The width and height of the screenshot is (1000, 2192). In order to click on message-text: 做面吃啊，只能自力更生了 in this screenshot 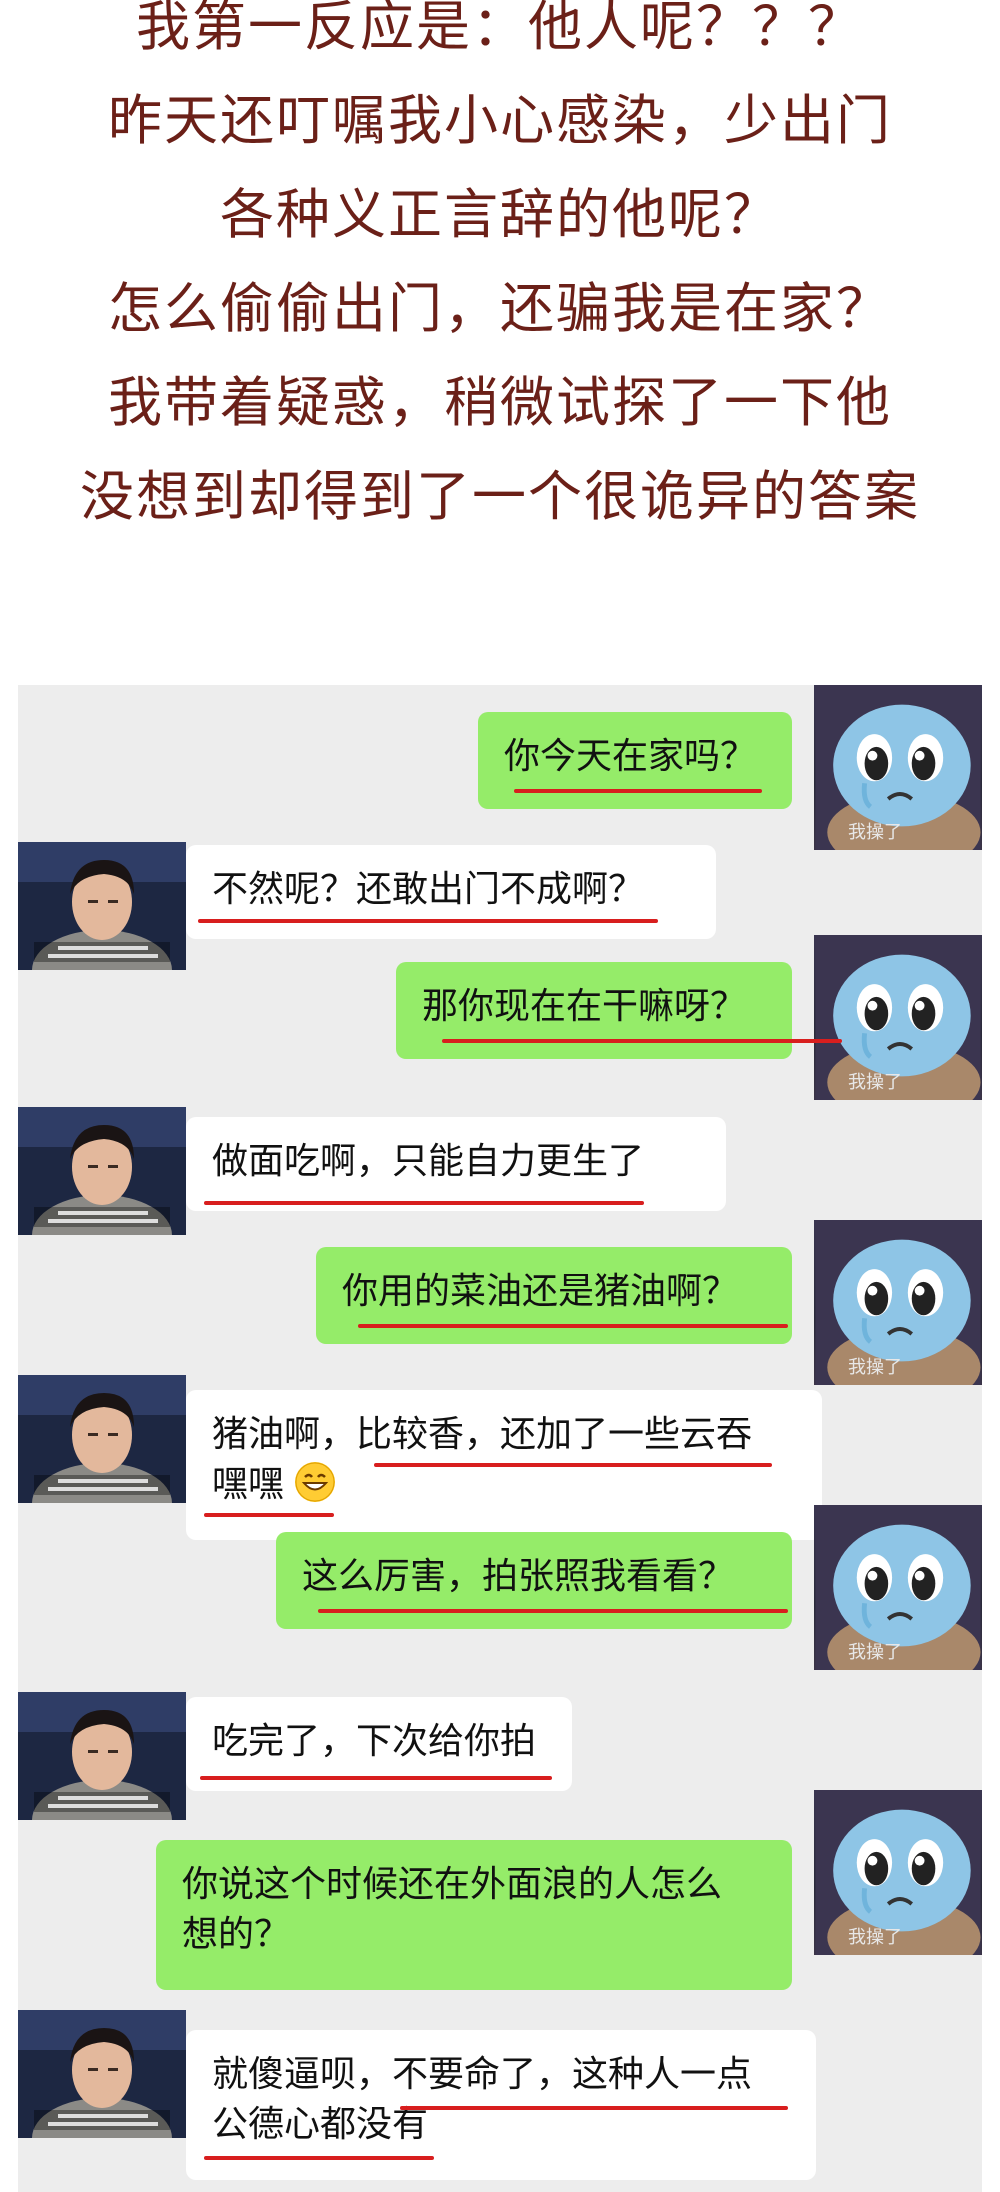, I will do `click(428, 1161)`.